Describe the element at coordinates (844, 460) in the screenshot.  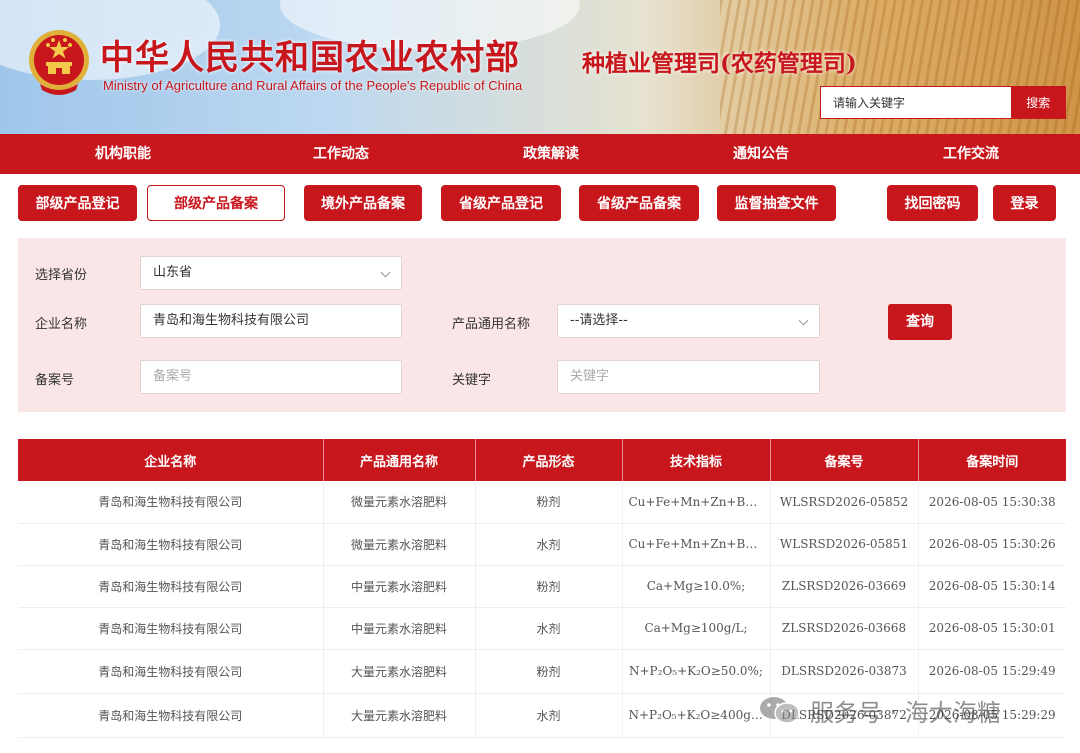
I see `column-header-record-no: 备案号` at that location.